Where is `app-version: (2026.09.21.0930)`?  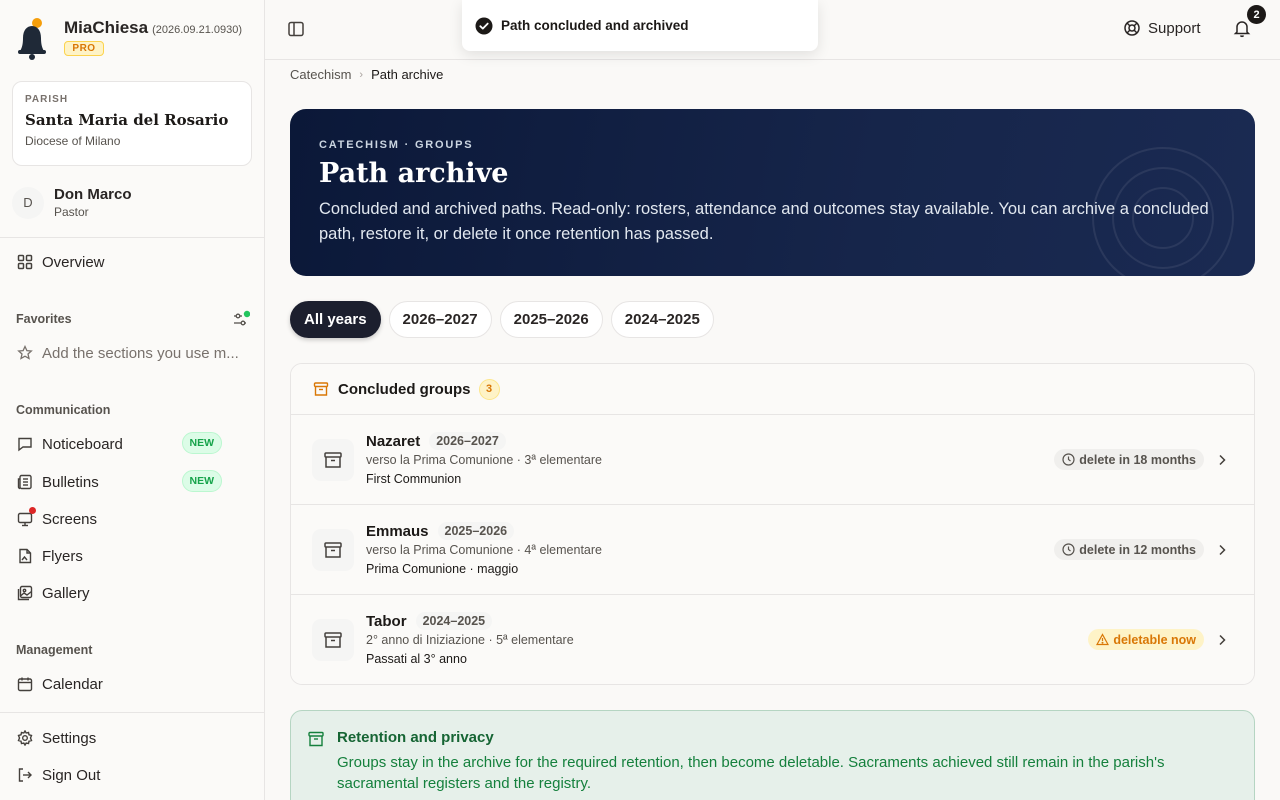 app-version: (2026.09.21.0930) is located at coordinates (197, 30).